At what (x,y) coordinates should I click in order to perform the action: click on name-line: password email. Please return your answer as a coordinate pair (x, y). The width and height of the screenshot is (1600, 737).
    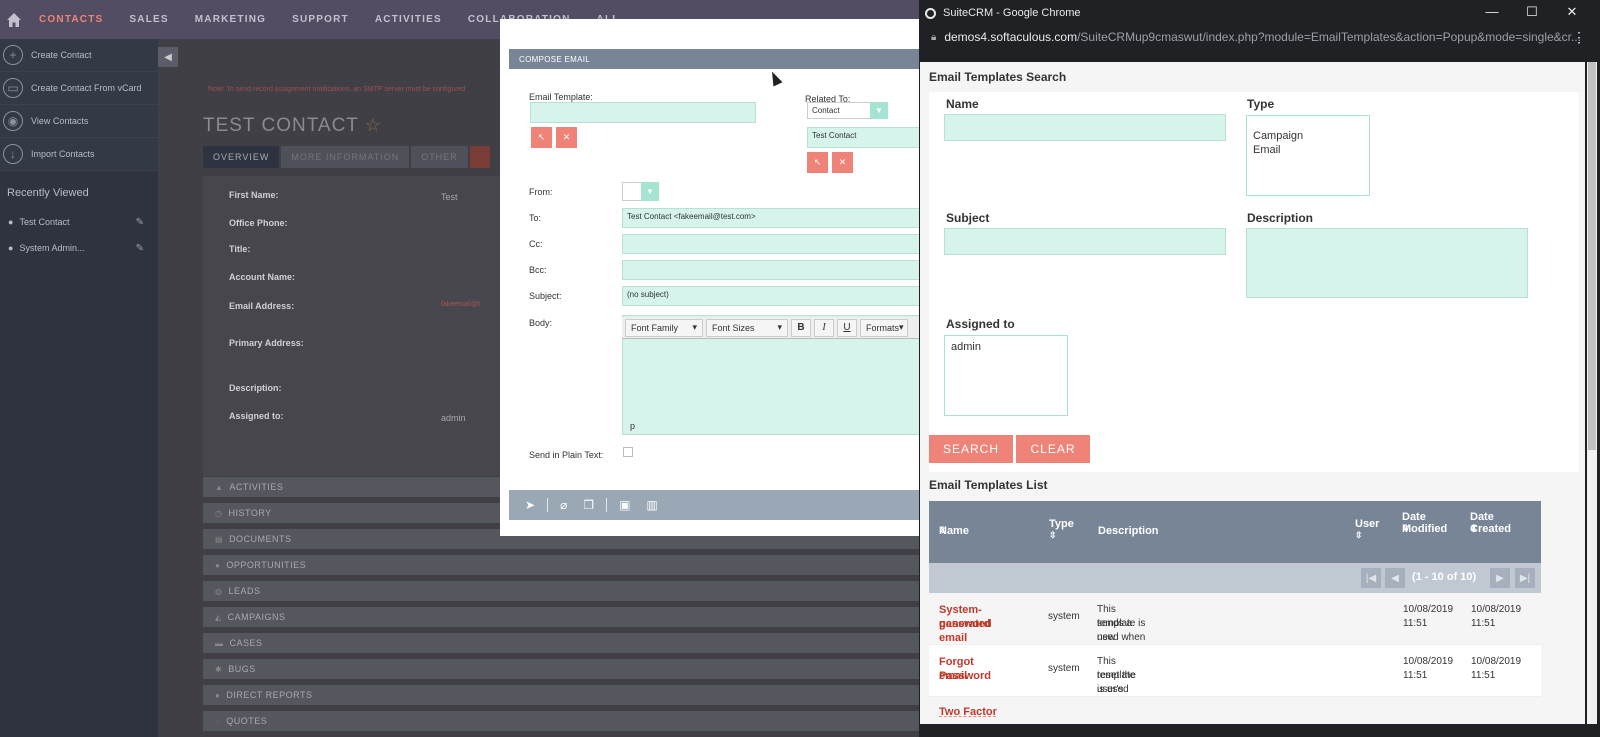
    Looking at the image, I should click on (965, 631).